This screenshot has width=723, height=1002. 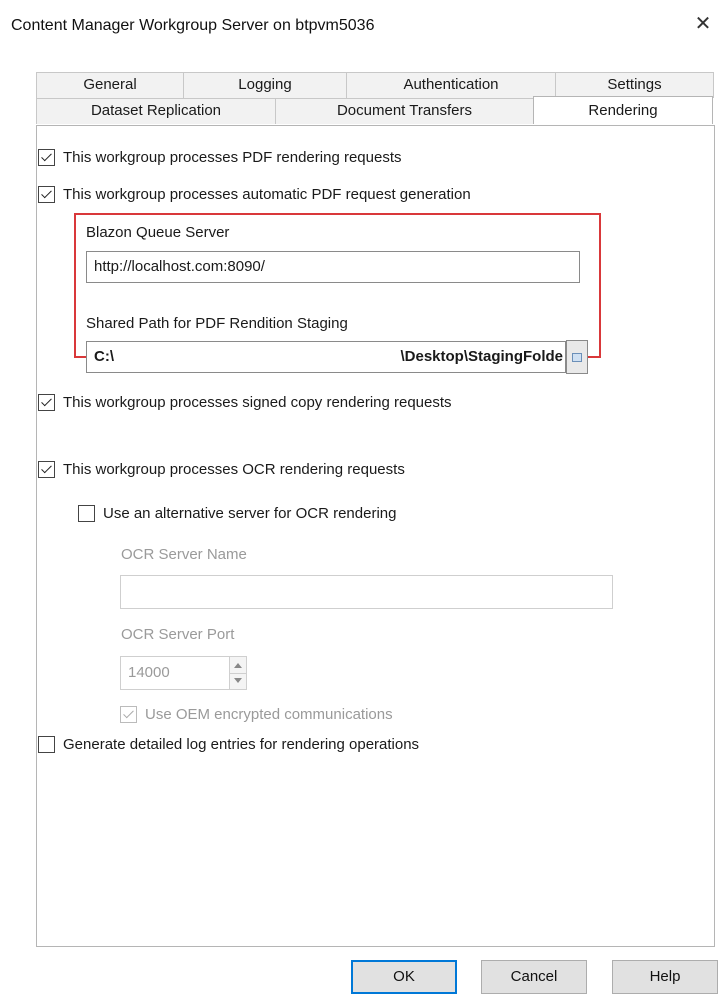 What do you see at coordinates (238, 665) in the screenshot?
I see `spin-up-icon` at bounding box center [238, 665].